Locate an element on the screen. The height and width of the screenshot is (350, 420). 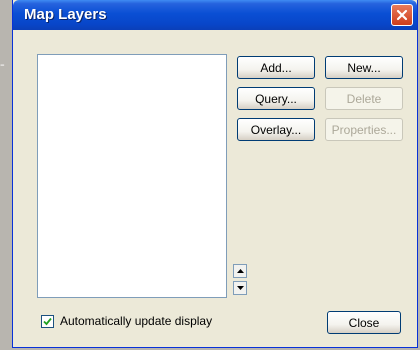
title-bar: Map Layers is located at coordinates (215, 15).